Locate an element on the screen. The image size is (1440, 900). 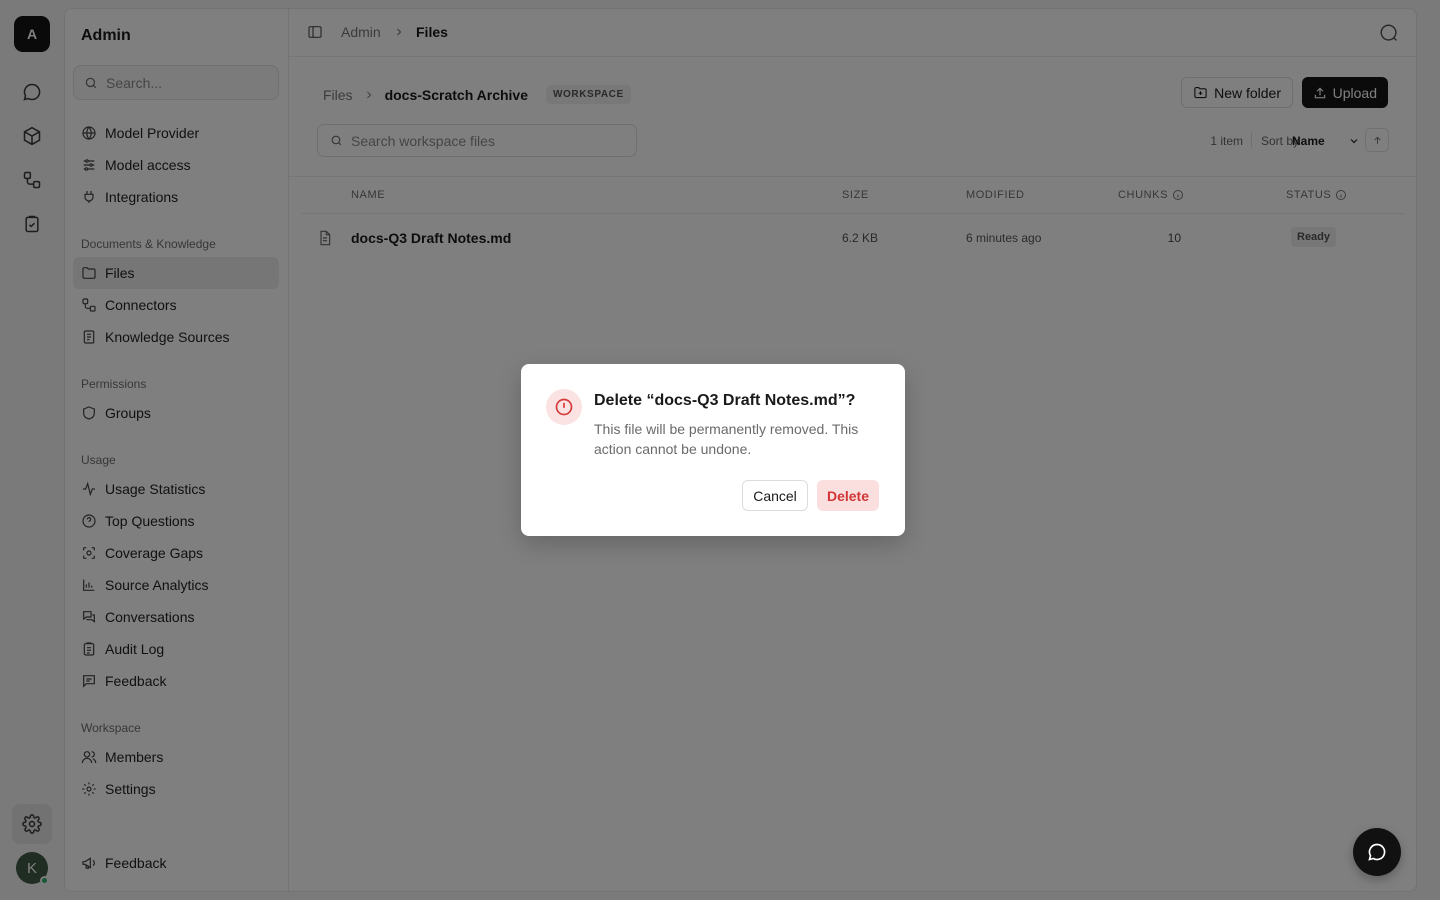
chat-launcher-button is located at coordinates (1377, 852).